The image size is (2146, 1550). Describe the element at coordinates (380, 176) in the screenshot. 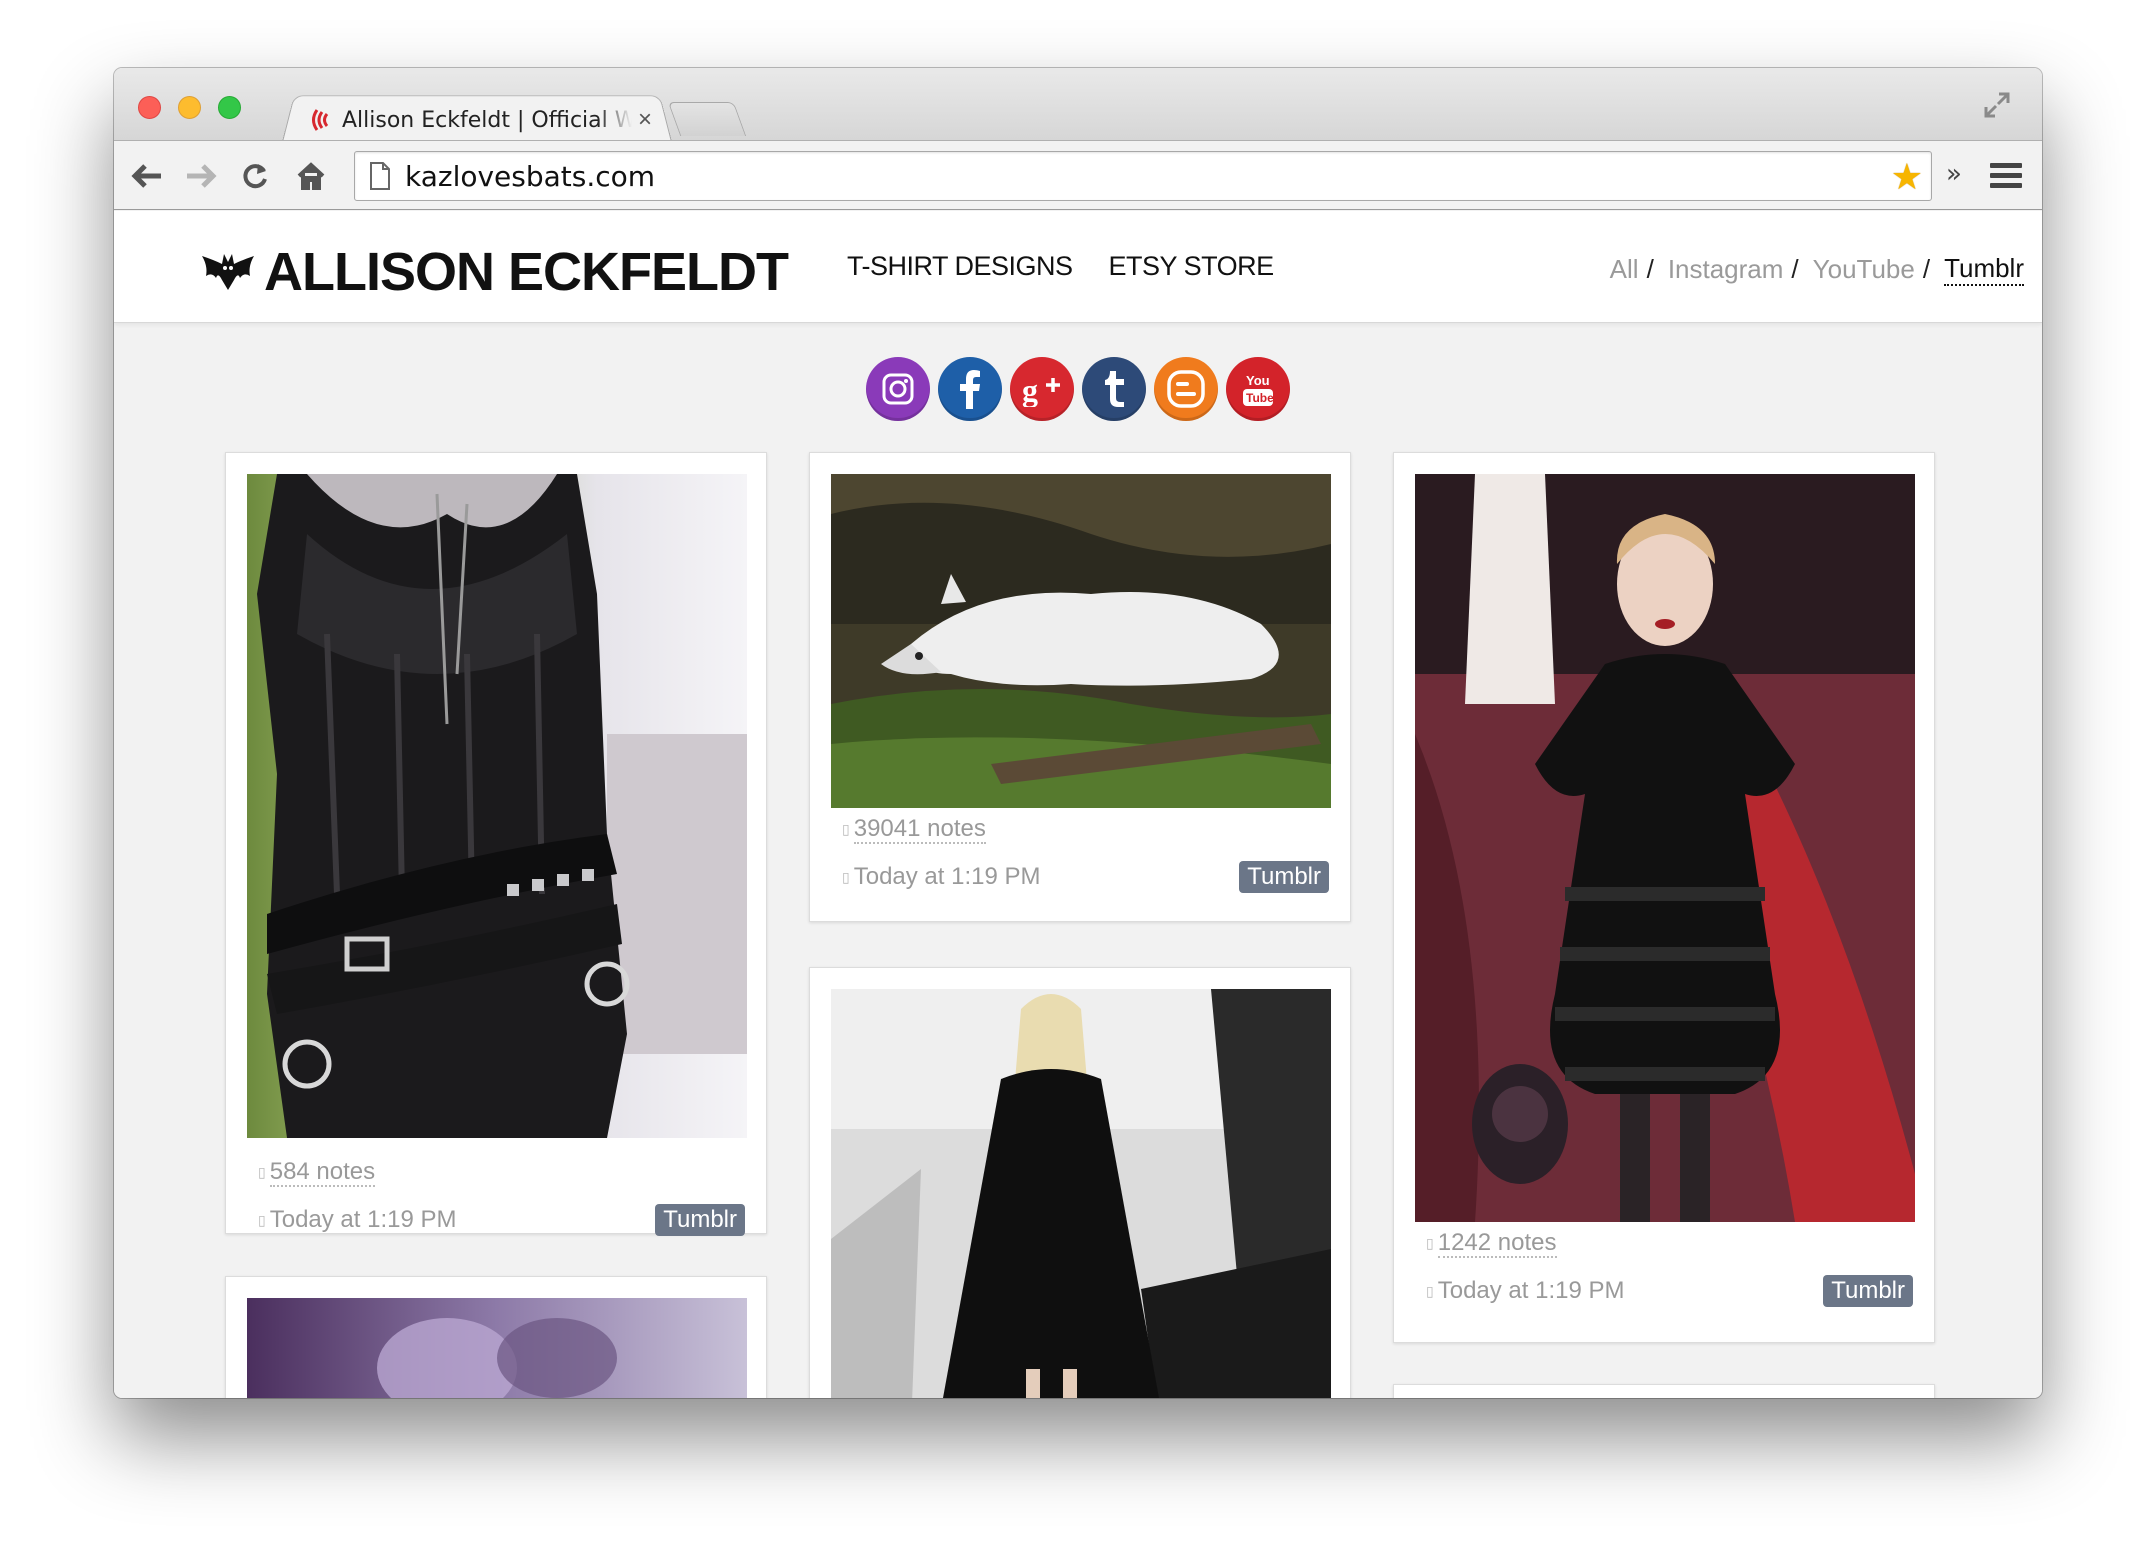

I see `page-icon` at that location.